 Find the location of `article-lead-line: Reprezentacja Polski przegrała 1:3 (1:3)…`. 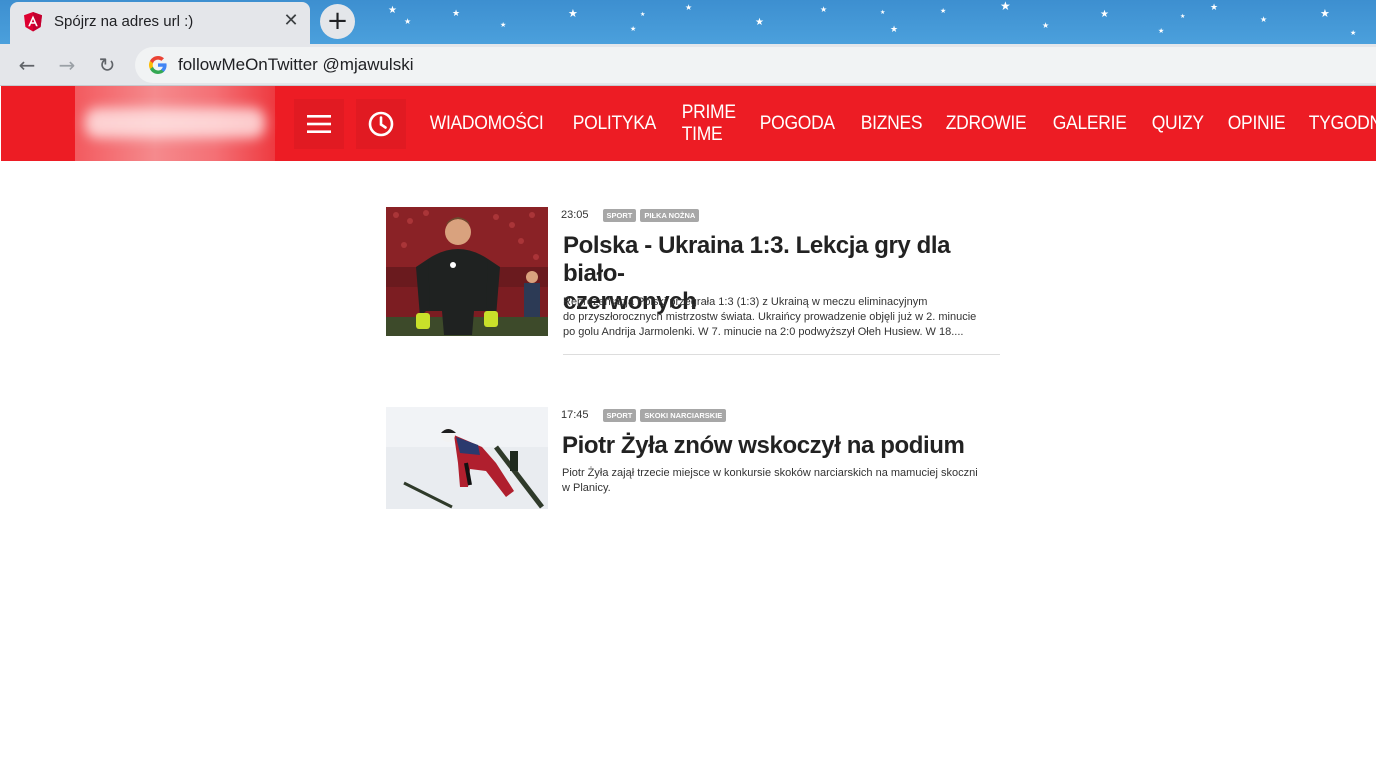

article-lead-line: Reprezentacja Polski przegrała 1:3 (1:3)… is located at coordinates (745, 302).